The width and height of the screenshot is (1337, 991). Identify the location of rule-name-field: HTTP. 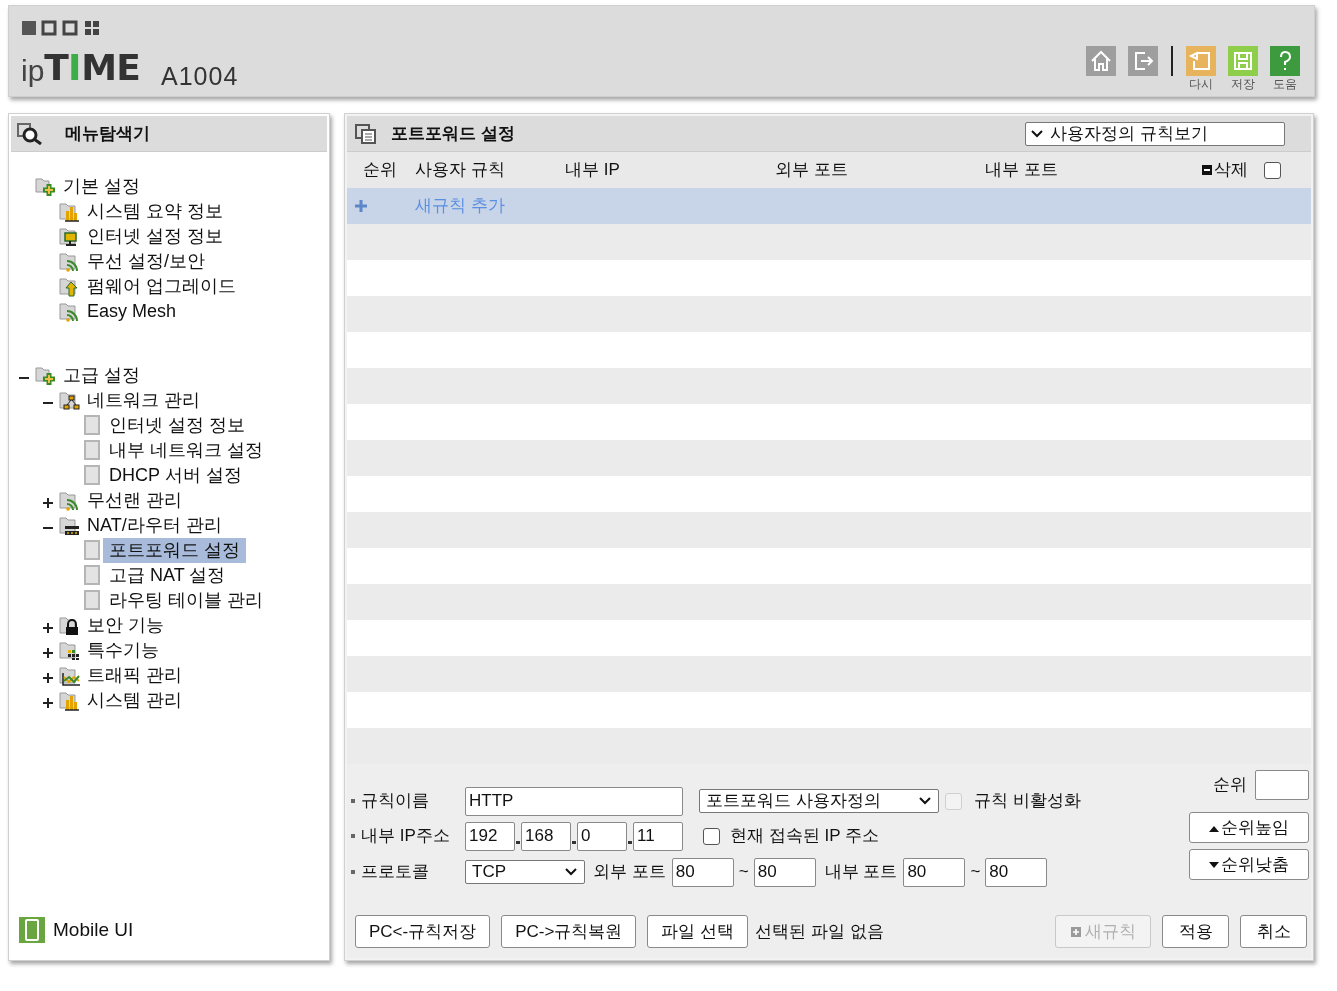
(574, 801).